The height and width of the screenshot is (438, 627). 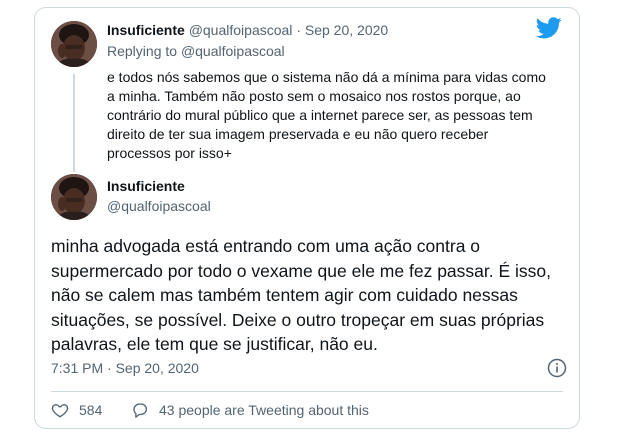 I want to click on heart-icon, so click(x=60, y=411).